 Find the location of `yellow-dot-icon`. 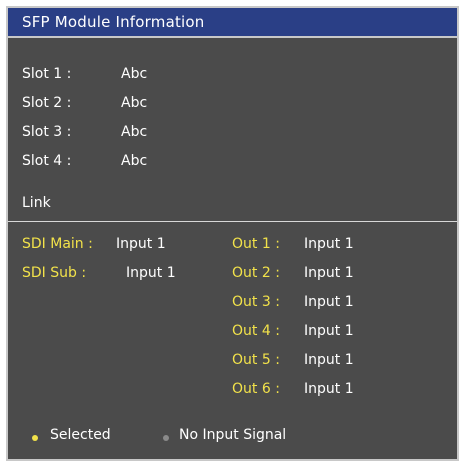

yellow-dot-icon is located at coordinates (35, 438).